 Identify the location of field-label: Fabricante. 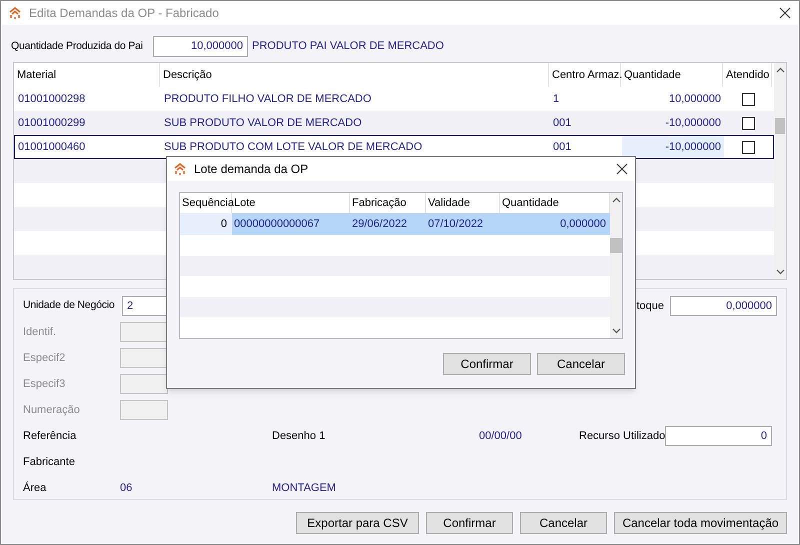
(49, 462).